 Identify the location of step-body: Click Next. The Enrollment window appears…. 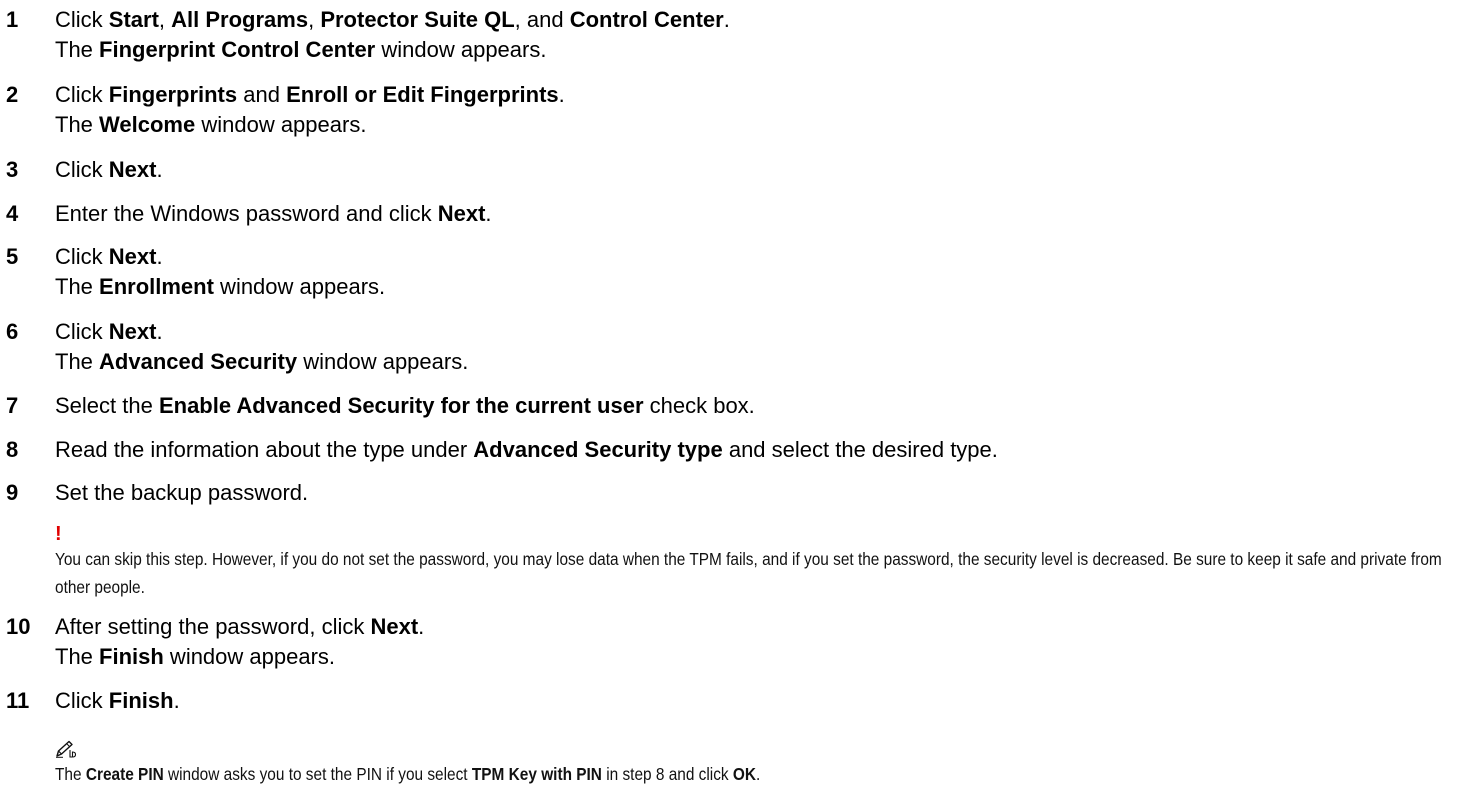
(220, 272).